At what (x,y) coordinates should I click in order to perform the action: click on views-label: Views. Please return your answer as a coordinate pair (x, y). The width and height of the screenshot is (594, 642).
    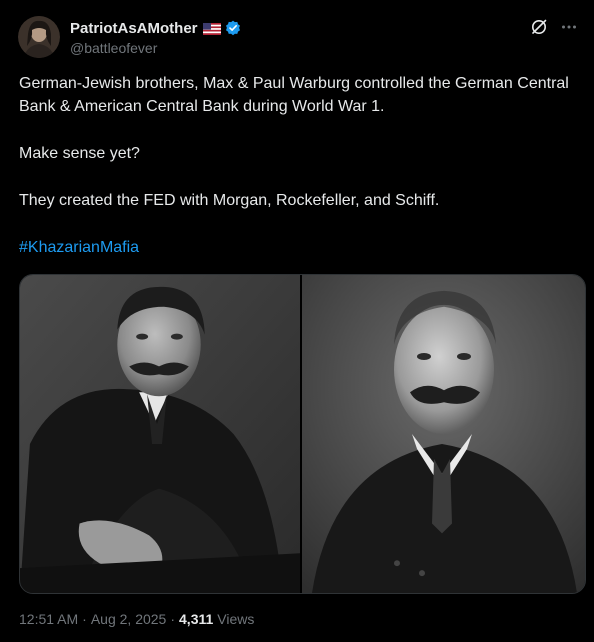
    Looking at the image, I should click on (236, 619).